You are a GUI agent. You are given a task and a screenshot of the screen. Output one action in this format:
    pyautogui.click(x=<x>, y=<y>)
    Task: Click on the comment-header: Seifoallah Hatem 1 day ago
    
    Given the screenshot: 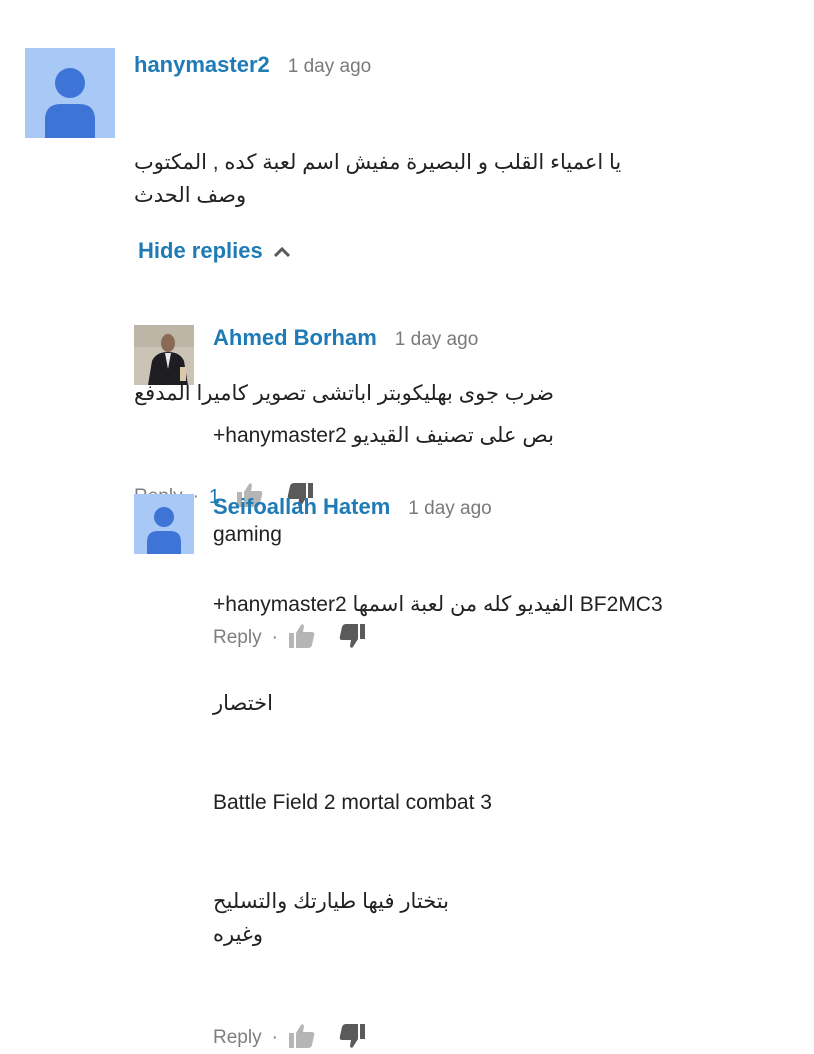 What is the action you would take?
    pyautogui.click(x=473, y=507)
    